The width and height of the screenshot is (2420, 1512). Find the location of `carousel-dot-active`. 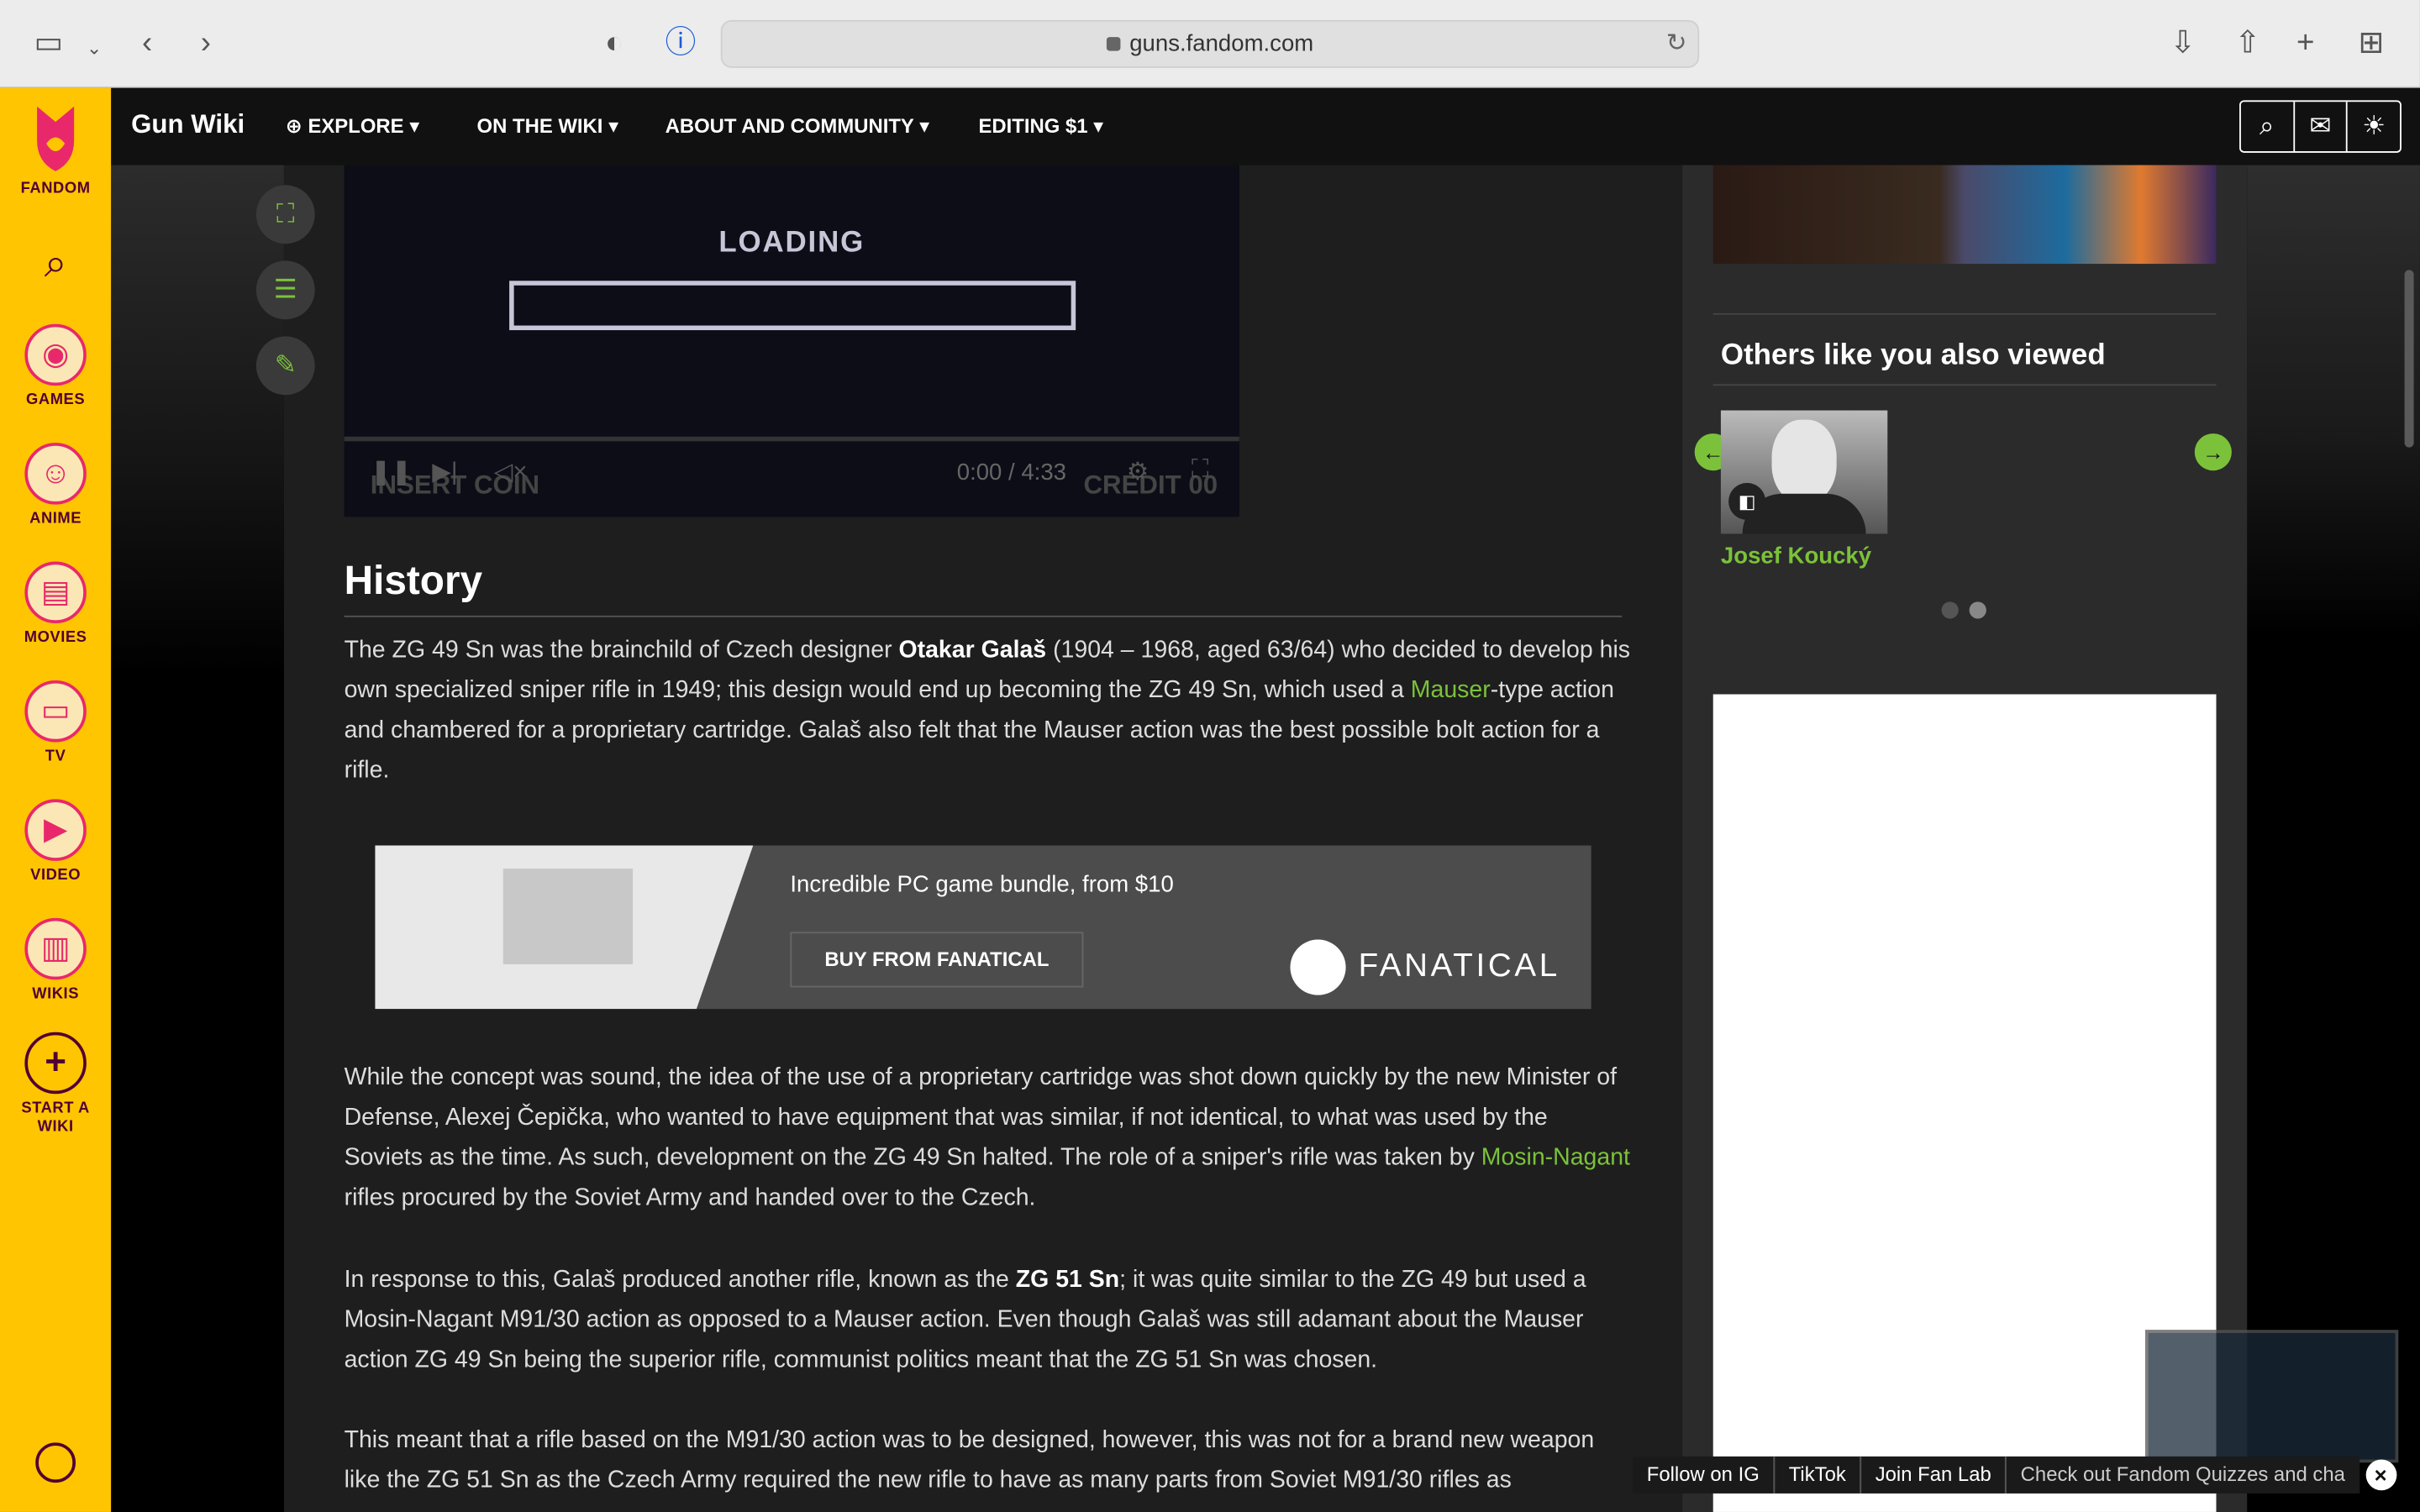

carousel-dot-active is located at coordinates (1978, 610).